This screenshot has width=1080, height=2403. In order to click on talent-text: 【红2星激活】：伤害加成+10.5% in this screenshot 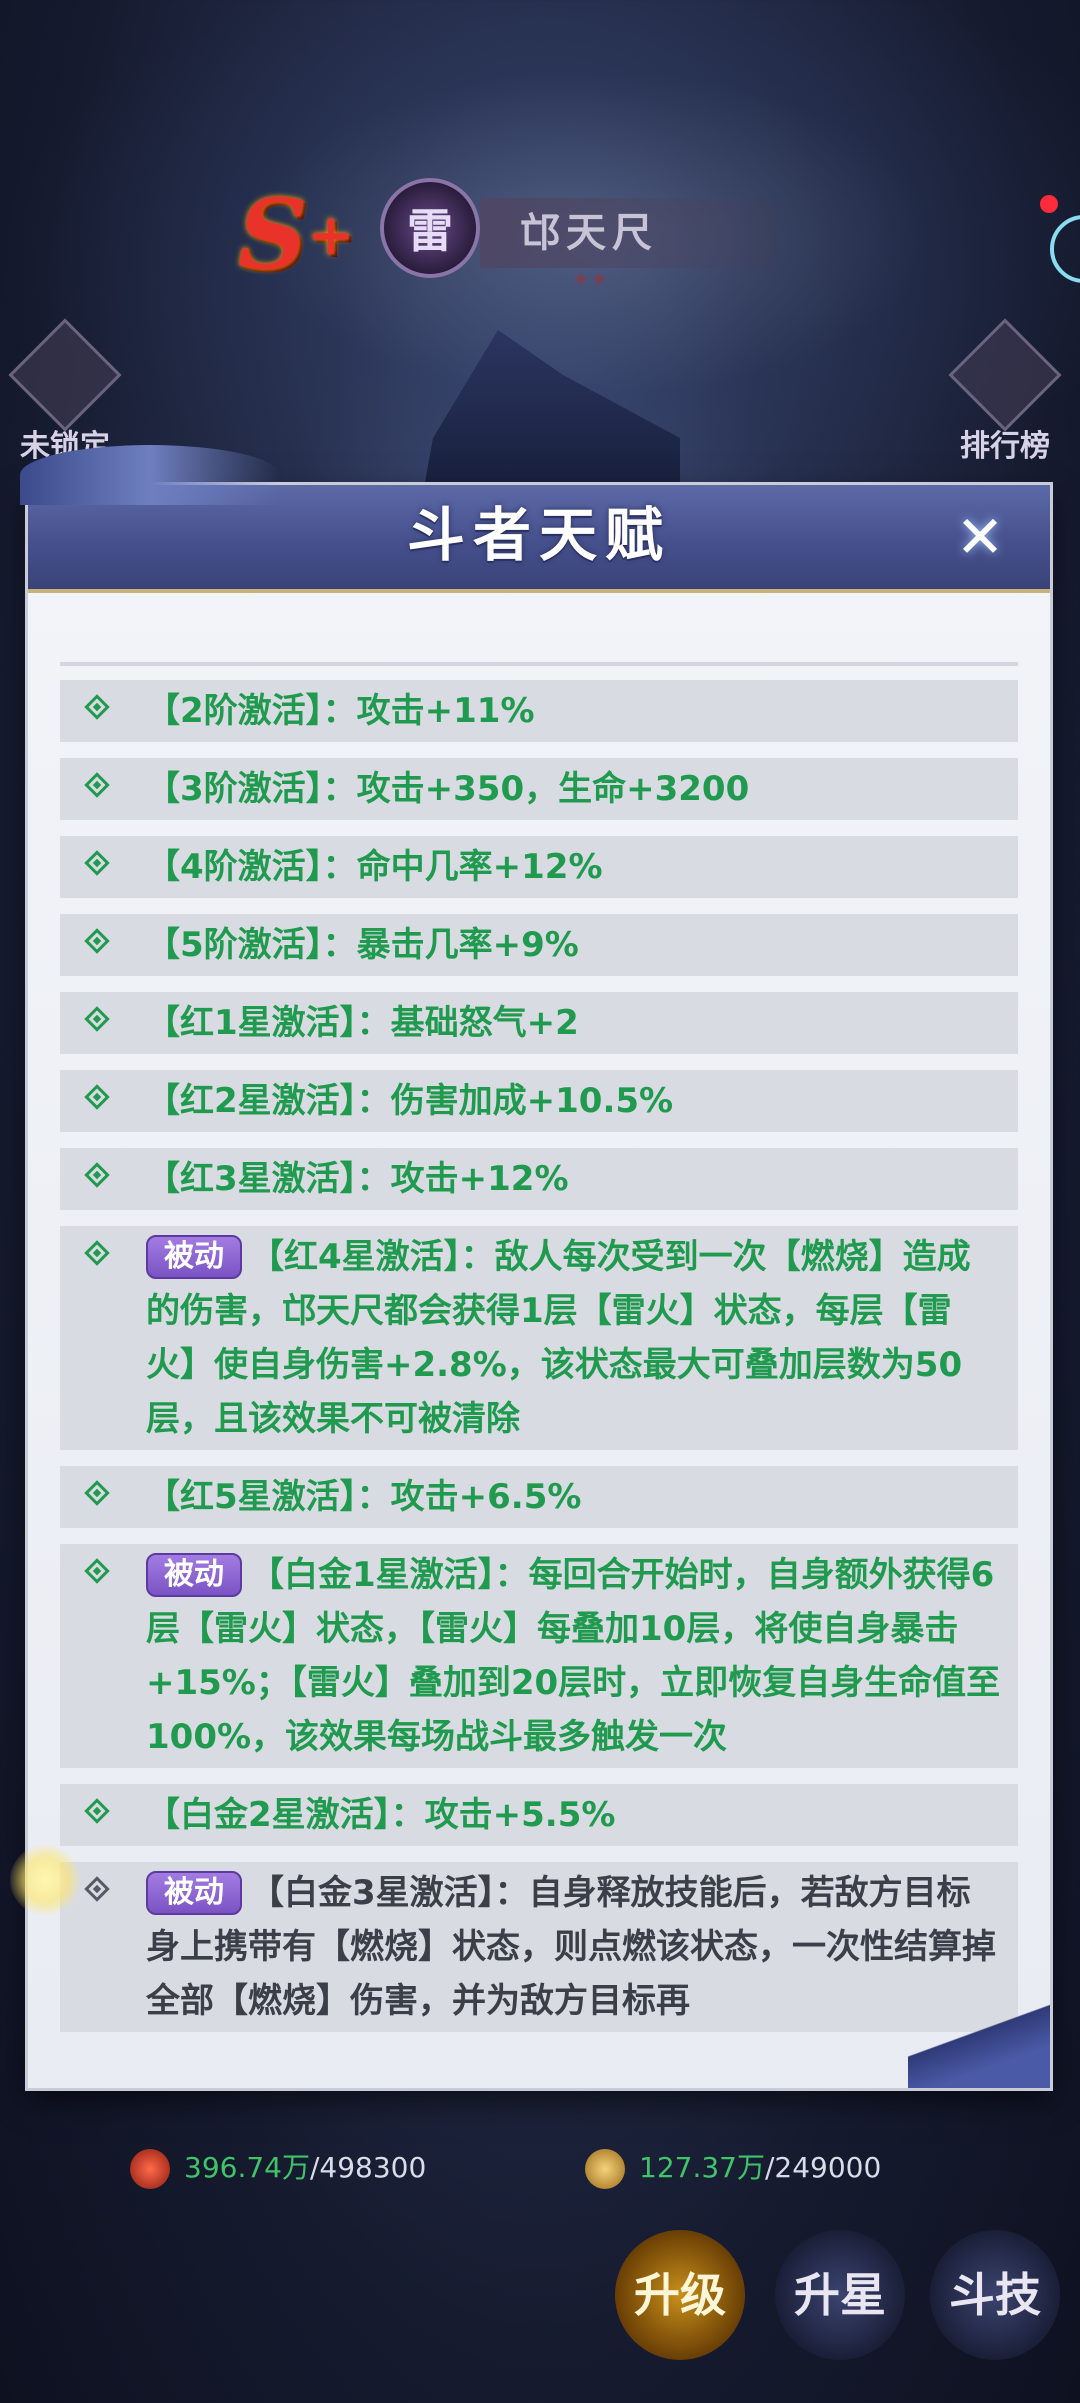, I will do `click(410, 1101)`.